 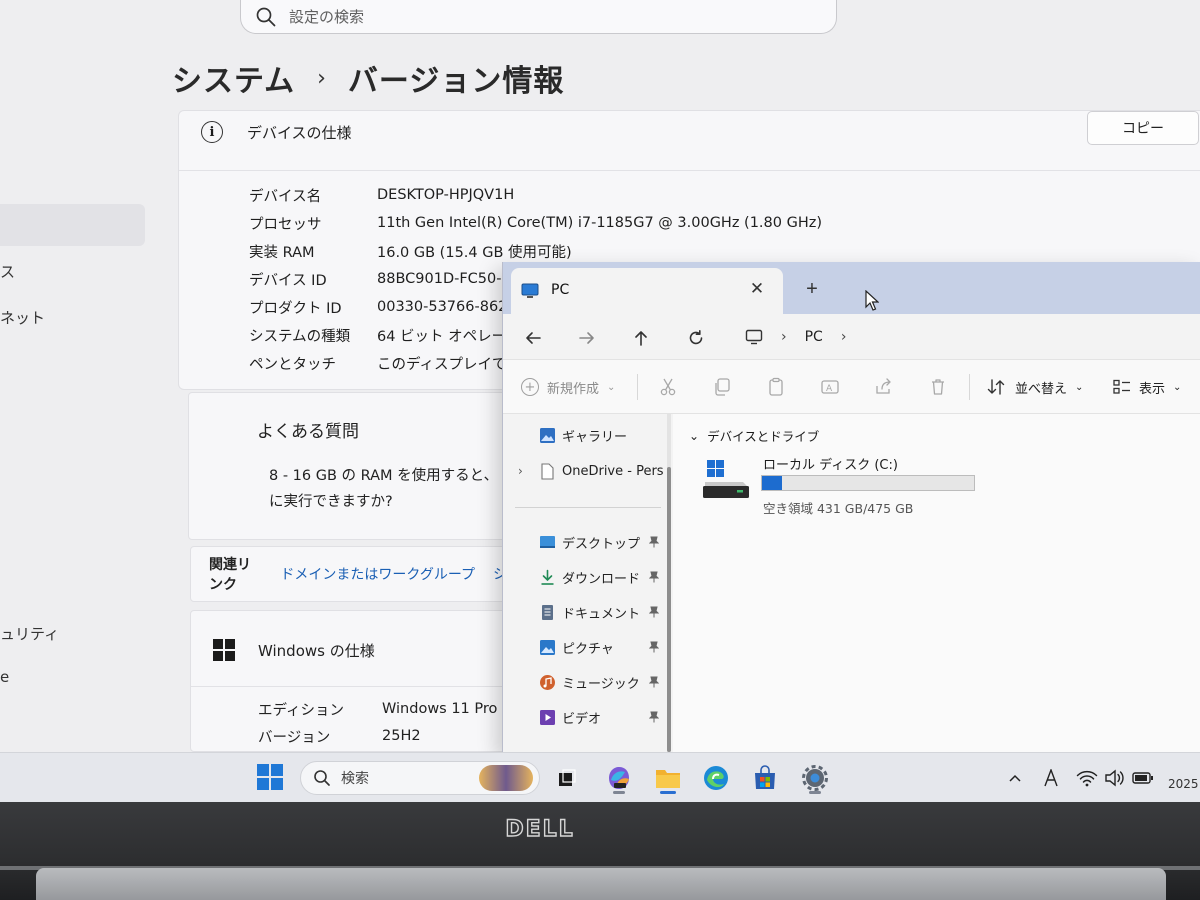 What do you see at coordinates (547, 647) in the screenshot?
I see `pictures-folder-icon` at bounding box center [547, 647].